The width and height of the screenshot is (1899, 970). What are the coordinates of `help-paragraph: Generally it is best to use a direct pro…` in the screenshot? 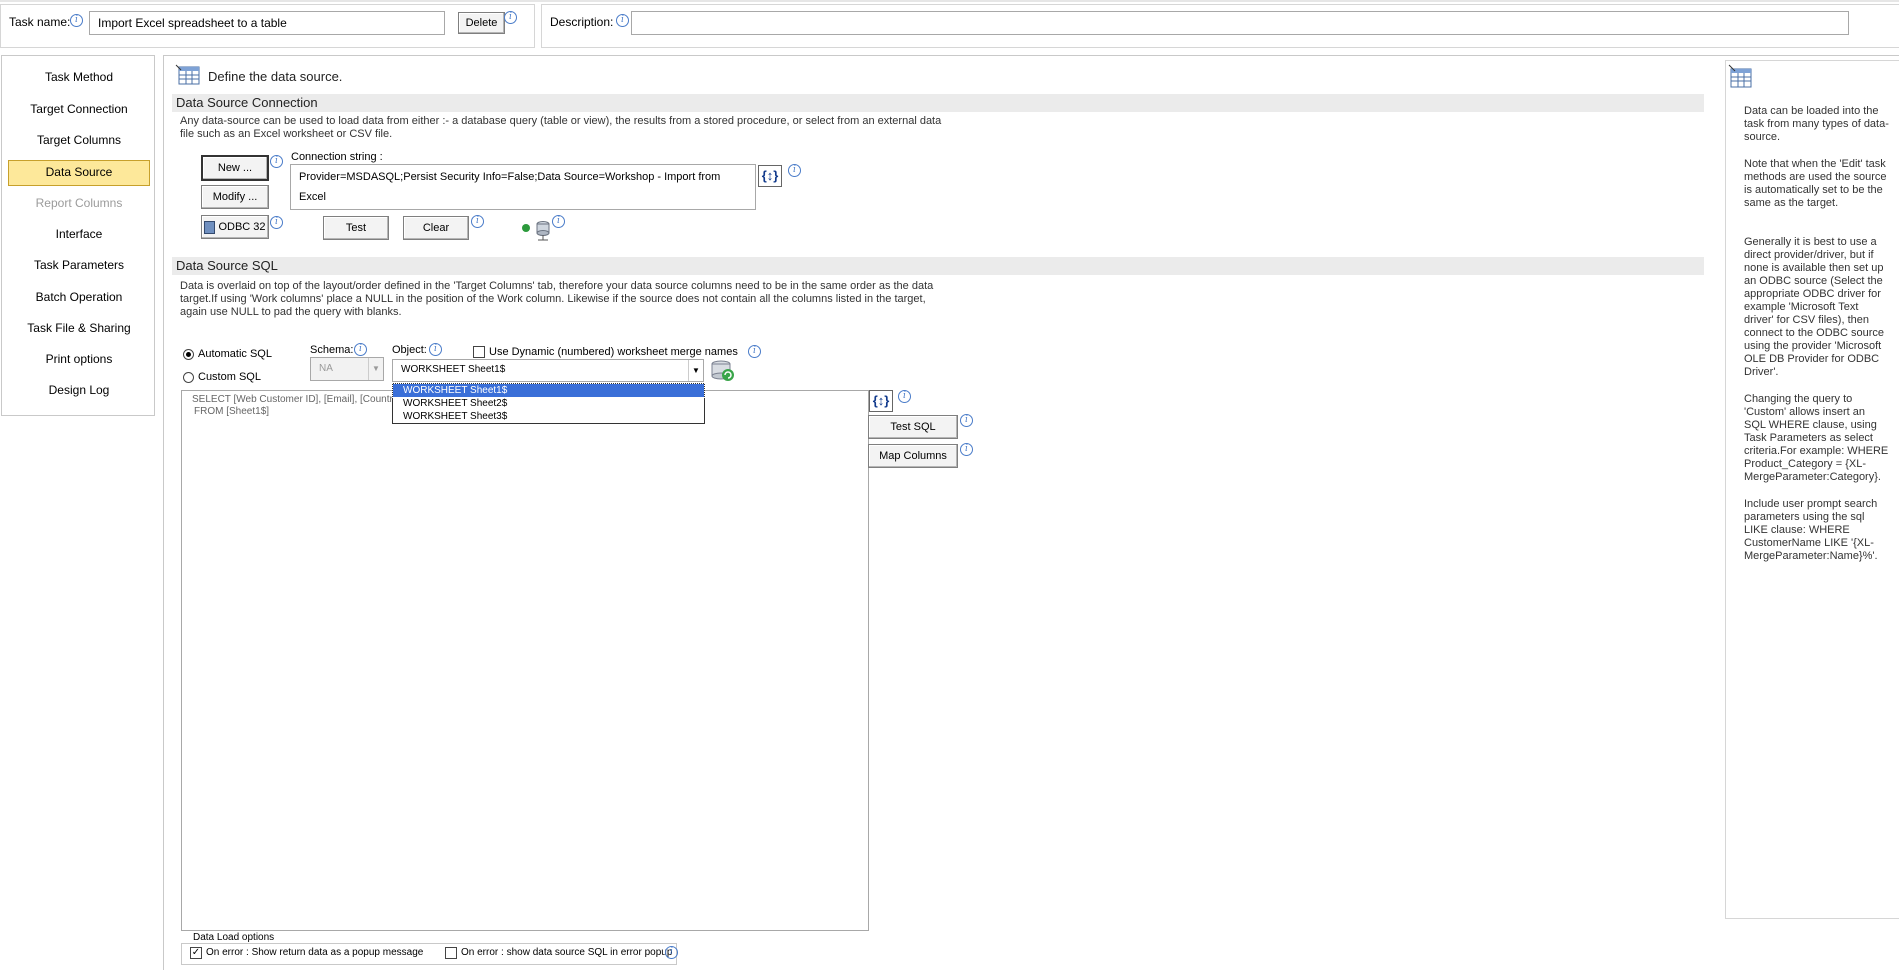 It's located at (1814, 307).